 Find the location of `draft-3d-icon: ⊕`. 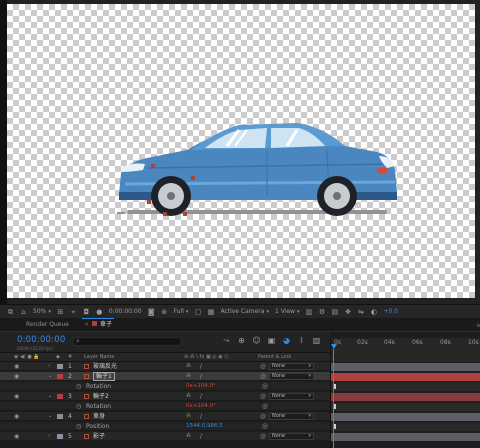

draft-3d-icon: ⊕ is located at coordinates (241, 340).